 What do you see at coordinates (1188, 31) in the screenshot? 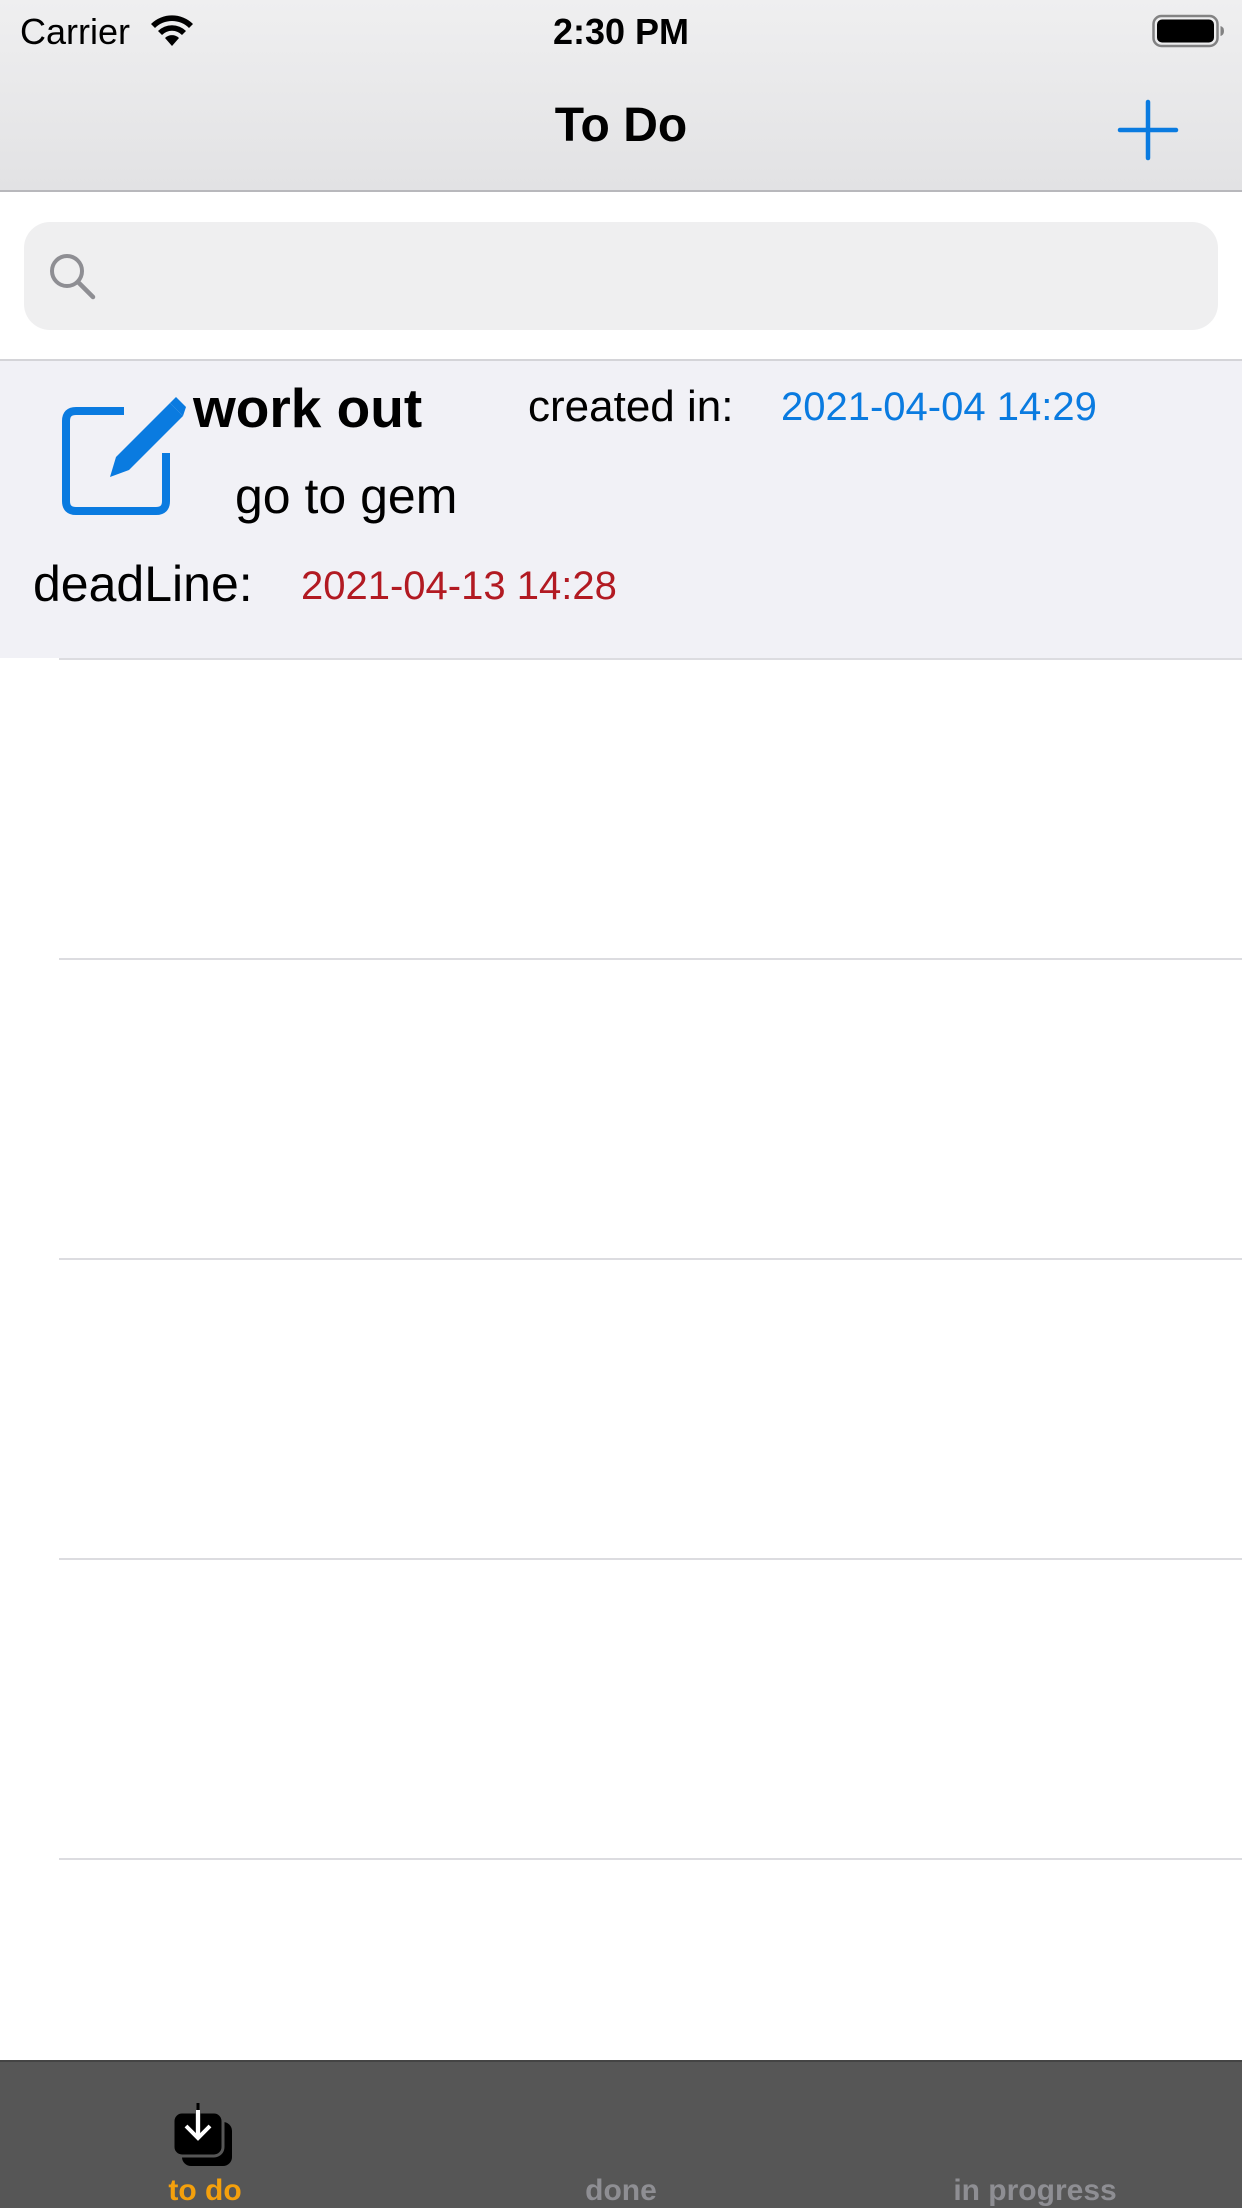
I see `battery-icon` at bounding box center [1188, 31].